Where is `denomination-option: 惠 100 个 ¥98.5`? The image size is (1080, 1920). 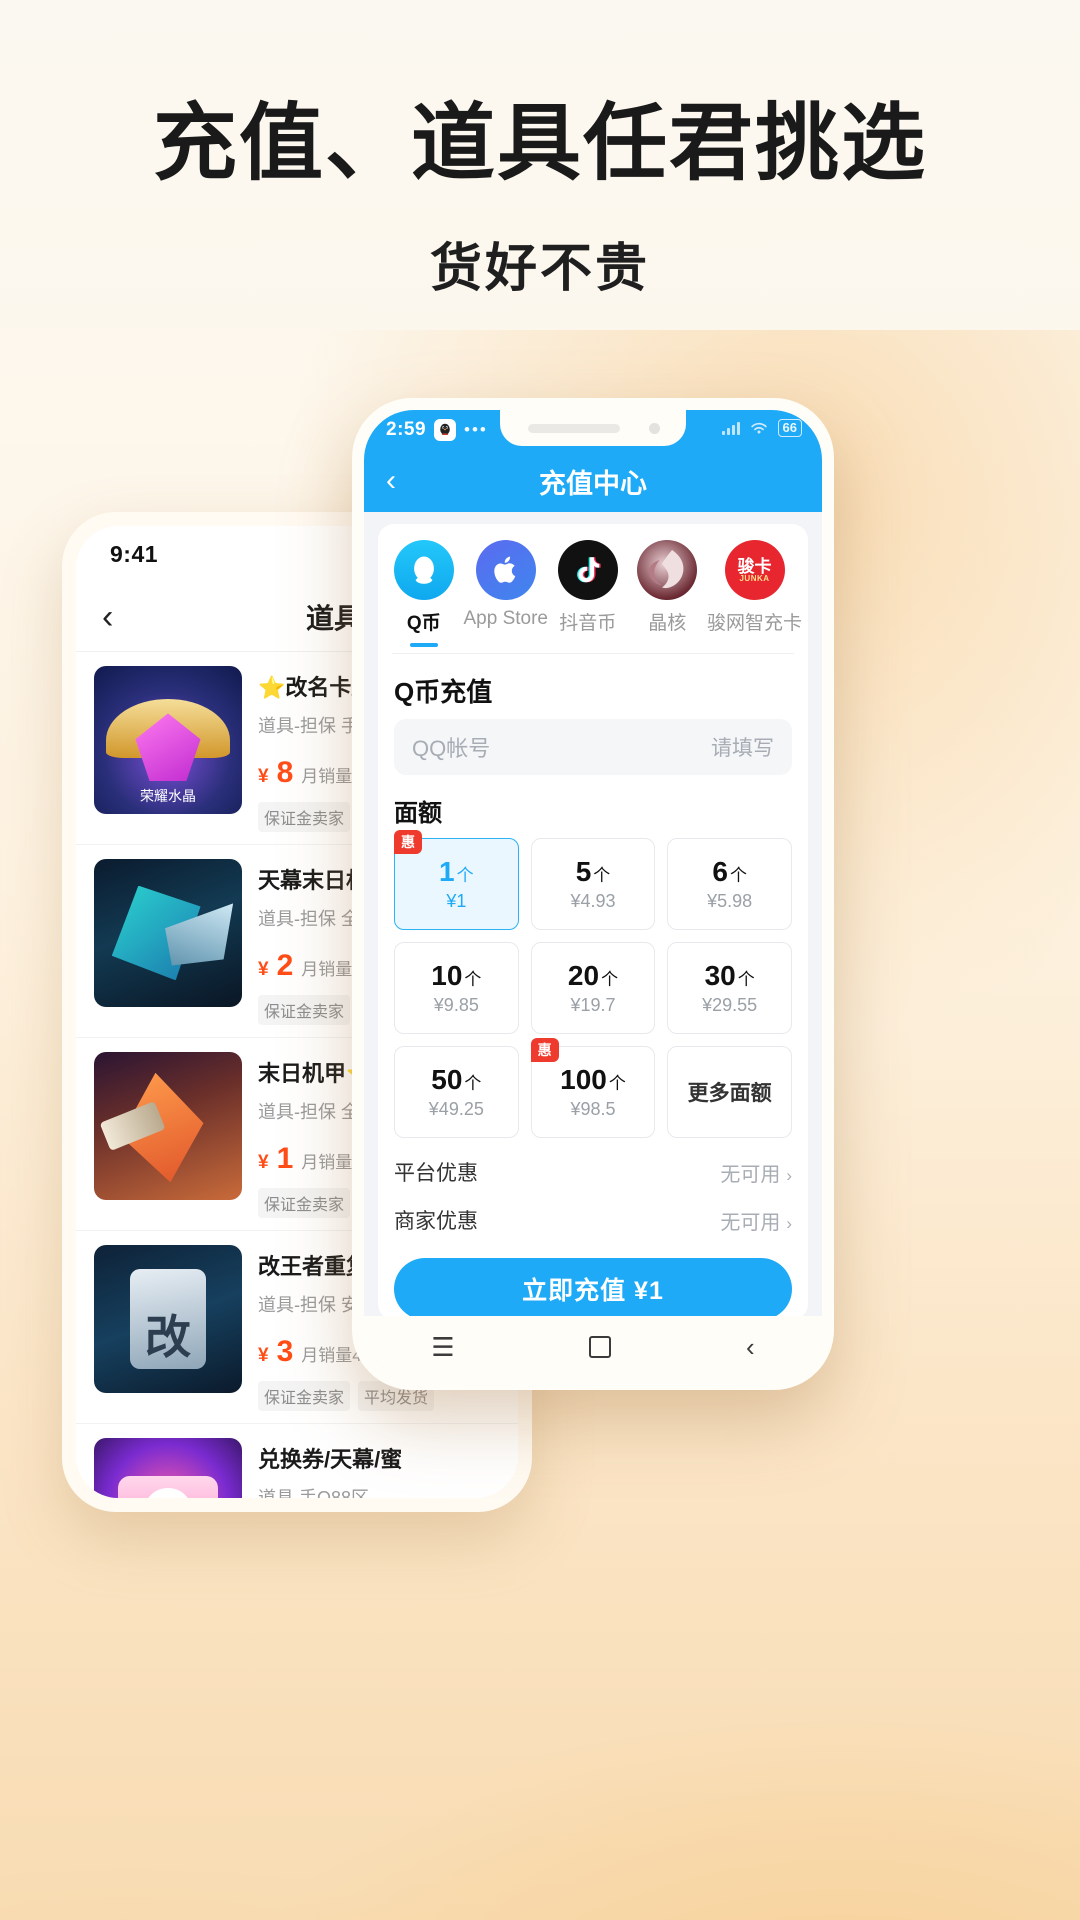 denomination-option: 惠 100 个 ¥98.5 is located at coordinates (593, 1088).